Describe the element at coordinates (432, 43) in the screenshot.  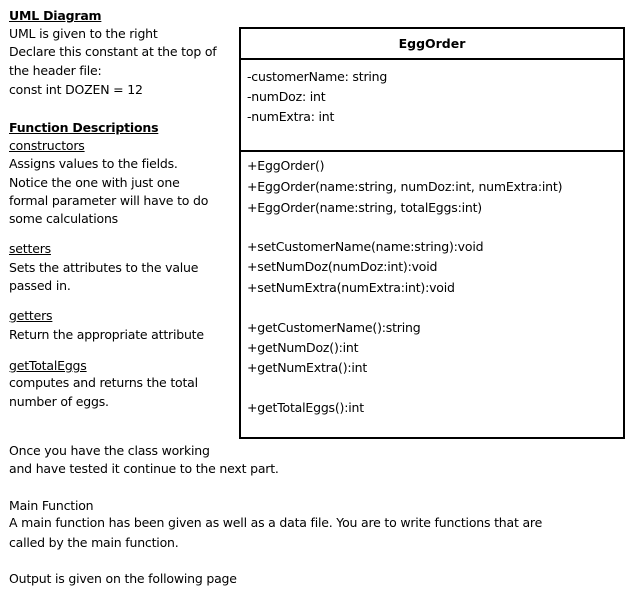
I see `uml-class-name: EggOrder` at that location.